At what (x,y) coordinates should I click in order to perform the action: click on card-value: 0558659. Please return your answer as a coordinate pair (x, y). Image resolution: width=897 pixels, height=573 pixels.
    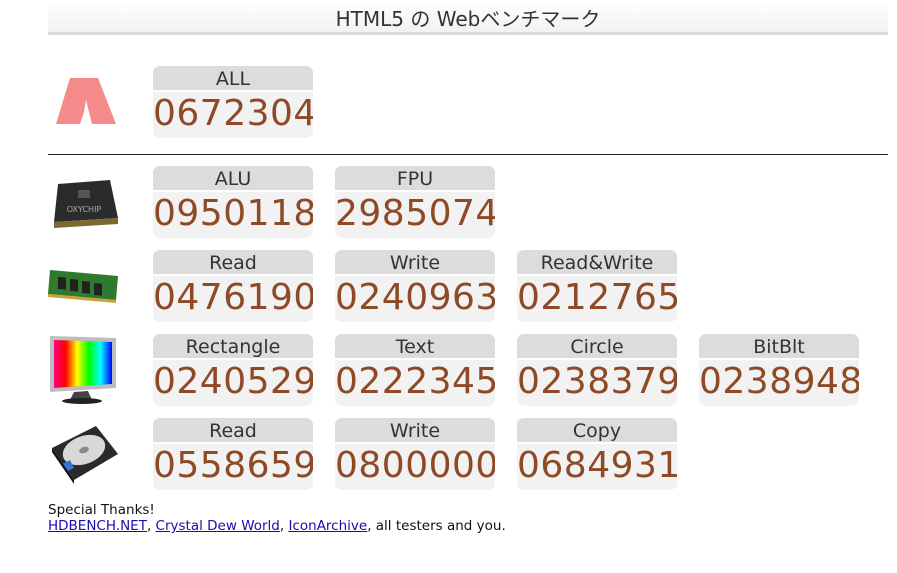
    Looking at the image, I should click on (233, 465).